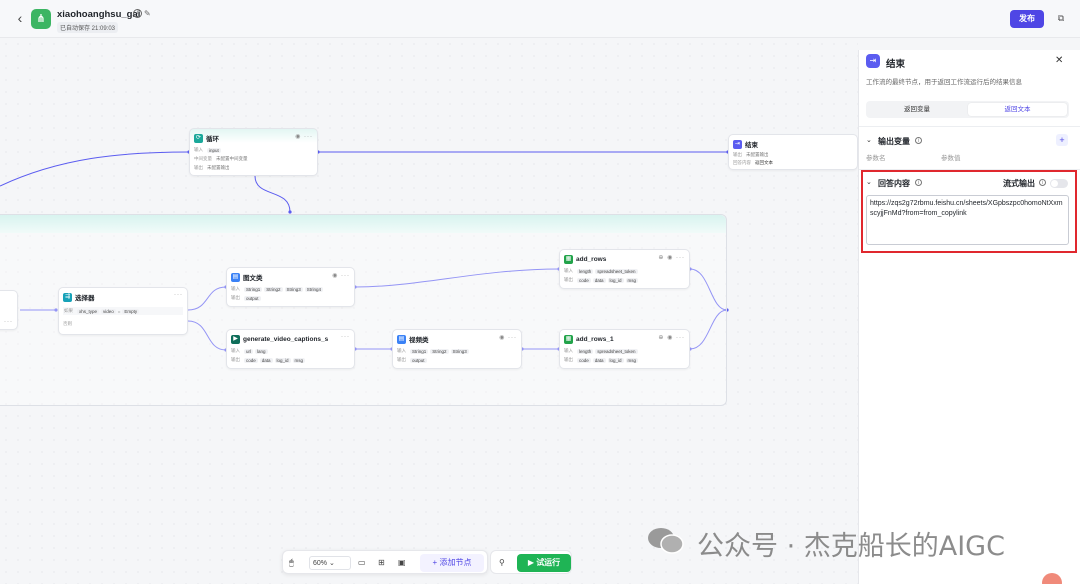 This screenshot has height=584, width=1080. What do you see at coordinates (944, 82) in the screenshot?
I see `panel-description: 工作流的最终节点，用于返回工作流运行后的结果信息` at bounding box center [944, 82].